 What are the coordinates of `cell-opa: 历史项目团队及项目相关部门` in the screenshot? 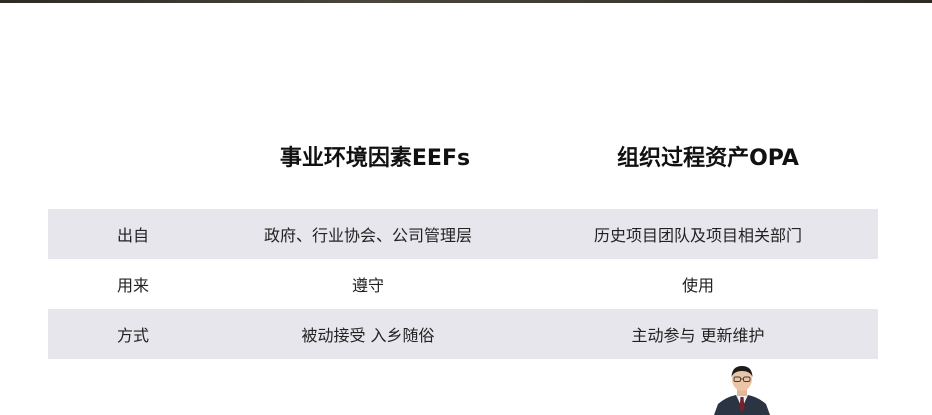 It's located at (697, 235).